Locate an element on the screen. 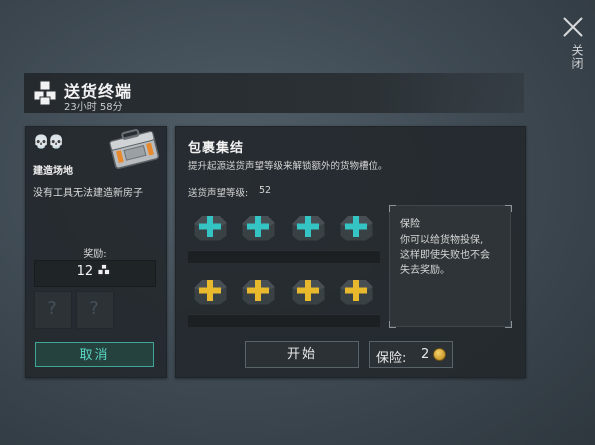 Image resolution: width=595 pixels, height=445 pixels. insurance-label: 保险: is located at coordinates (391, 358).